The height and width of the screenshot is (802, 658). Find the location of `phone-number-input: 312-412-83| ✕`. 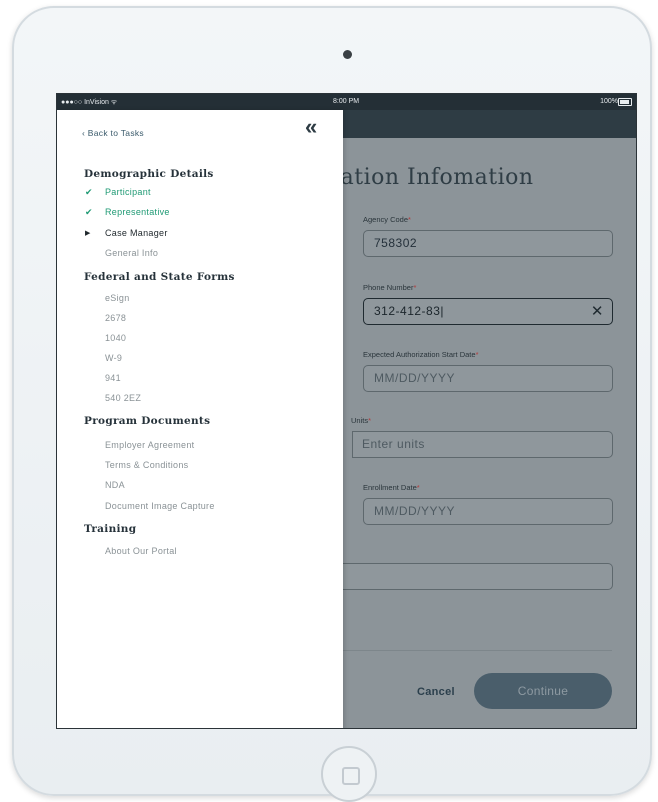

phone-number-input: 312-412-83| ✕ is located at coordinates (488, 311).